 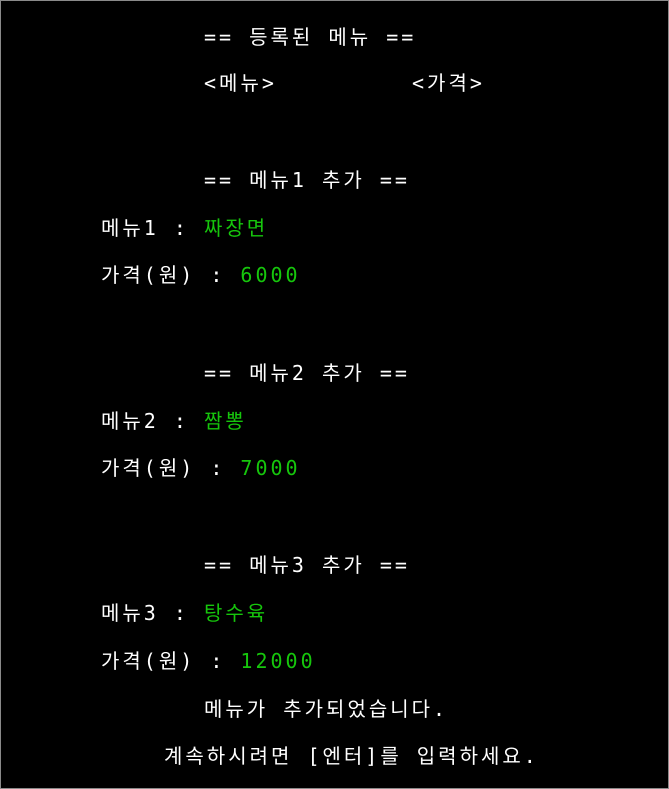 I want to click on price2-label: 가격(원) :, so click(x=171, y=468).